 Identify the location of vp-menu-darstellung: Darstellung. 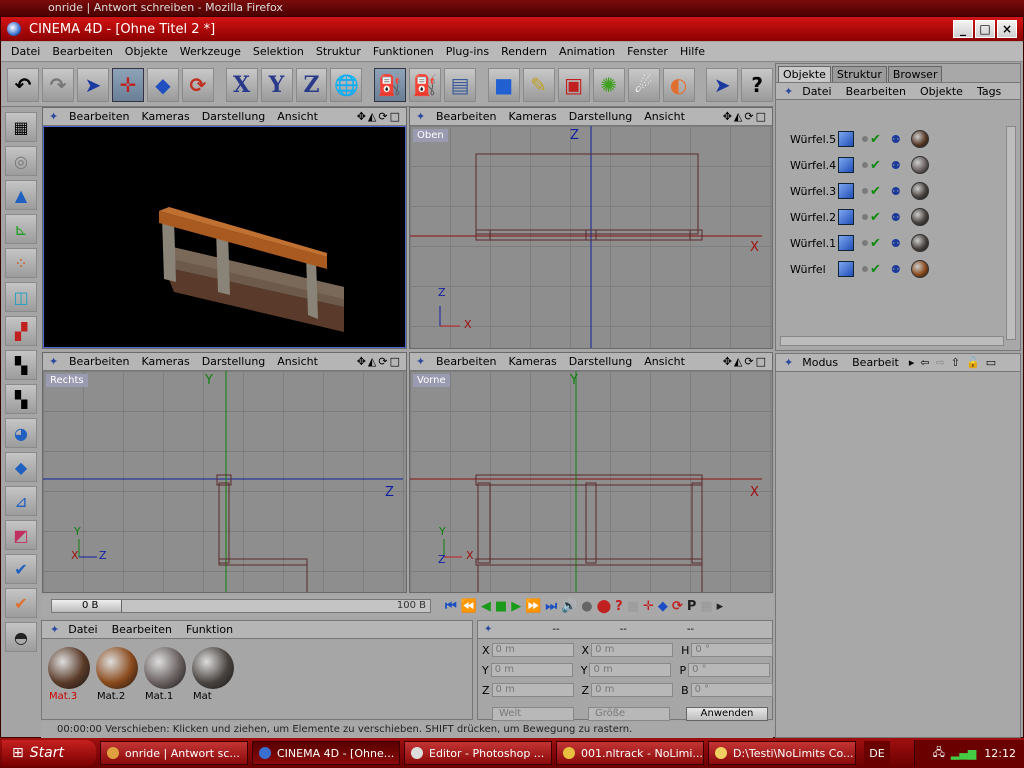
(234, 361).